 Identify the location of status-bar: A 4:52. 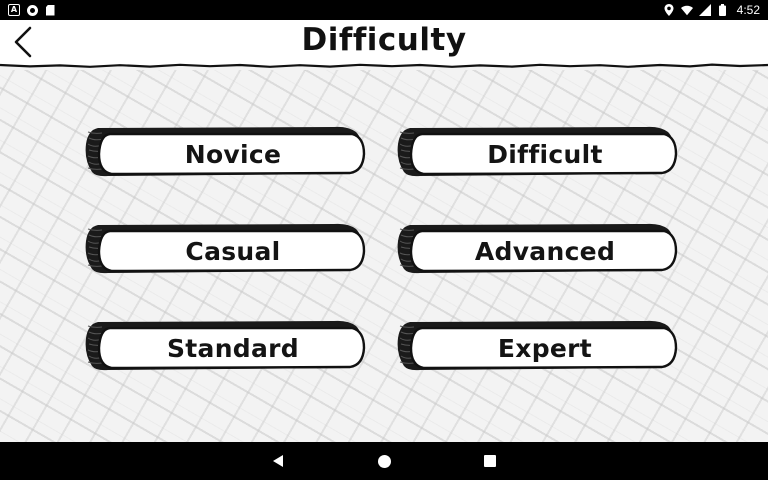
(384, 10).